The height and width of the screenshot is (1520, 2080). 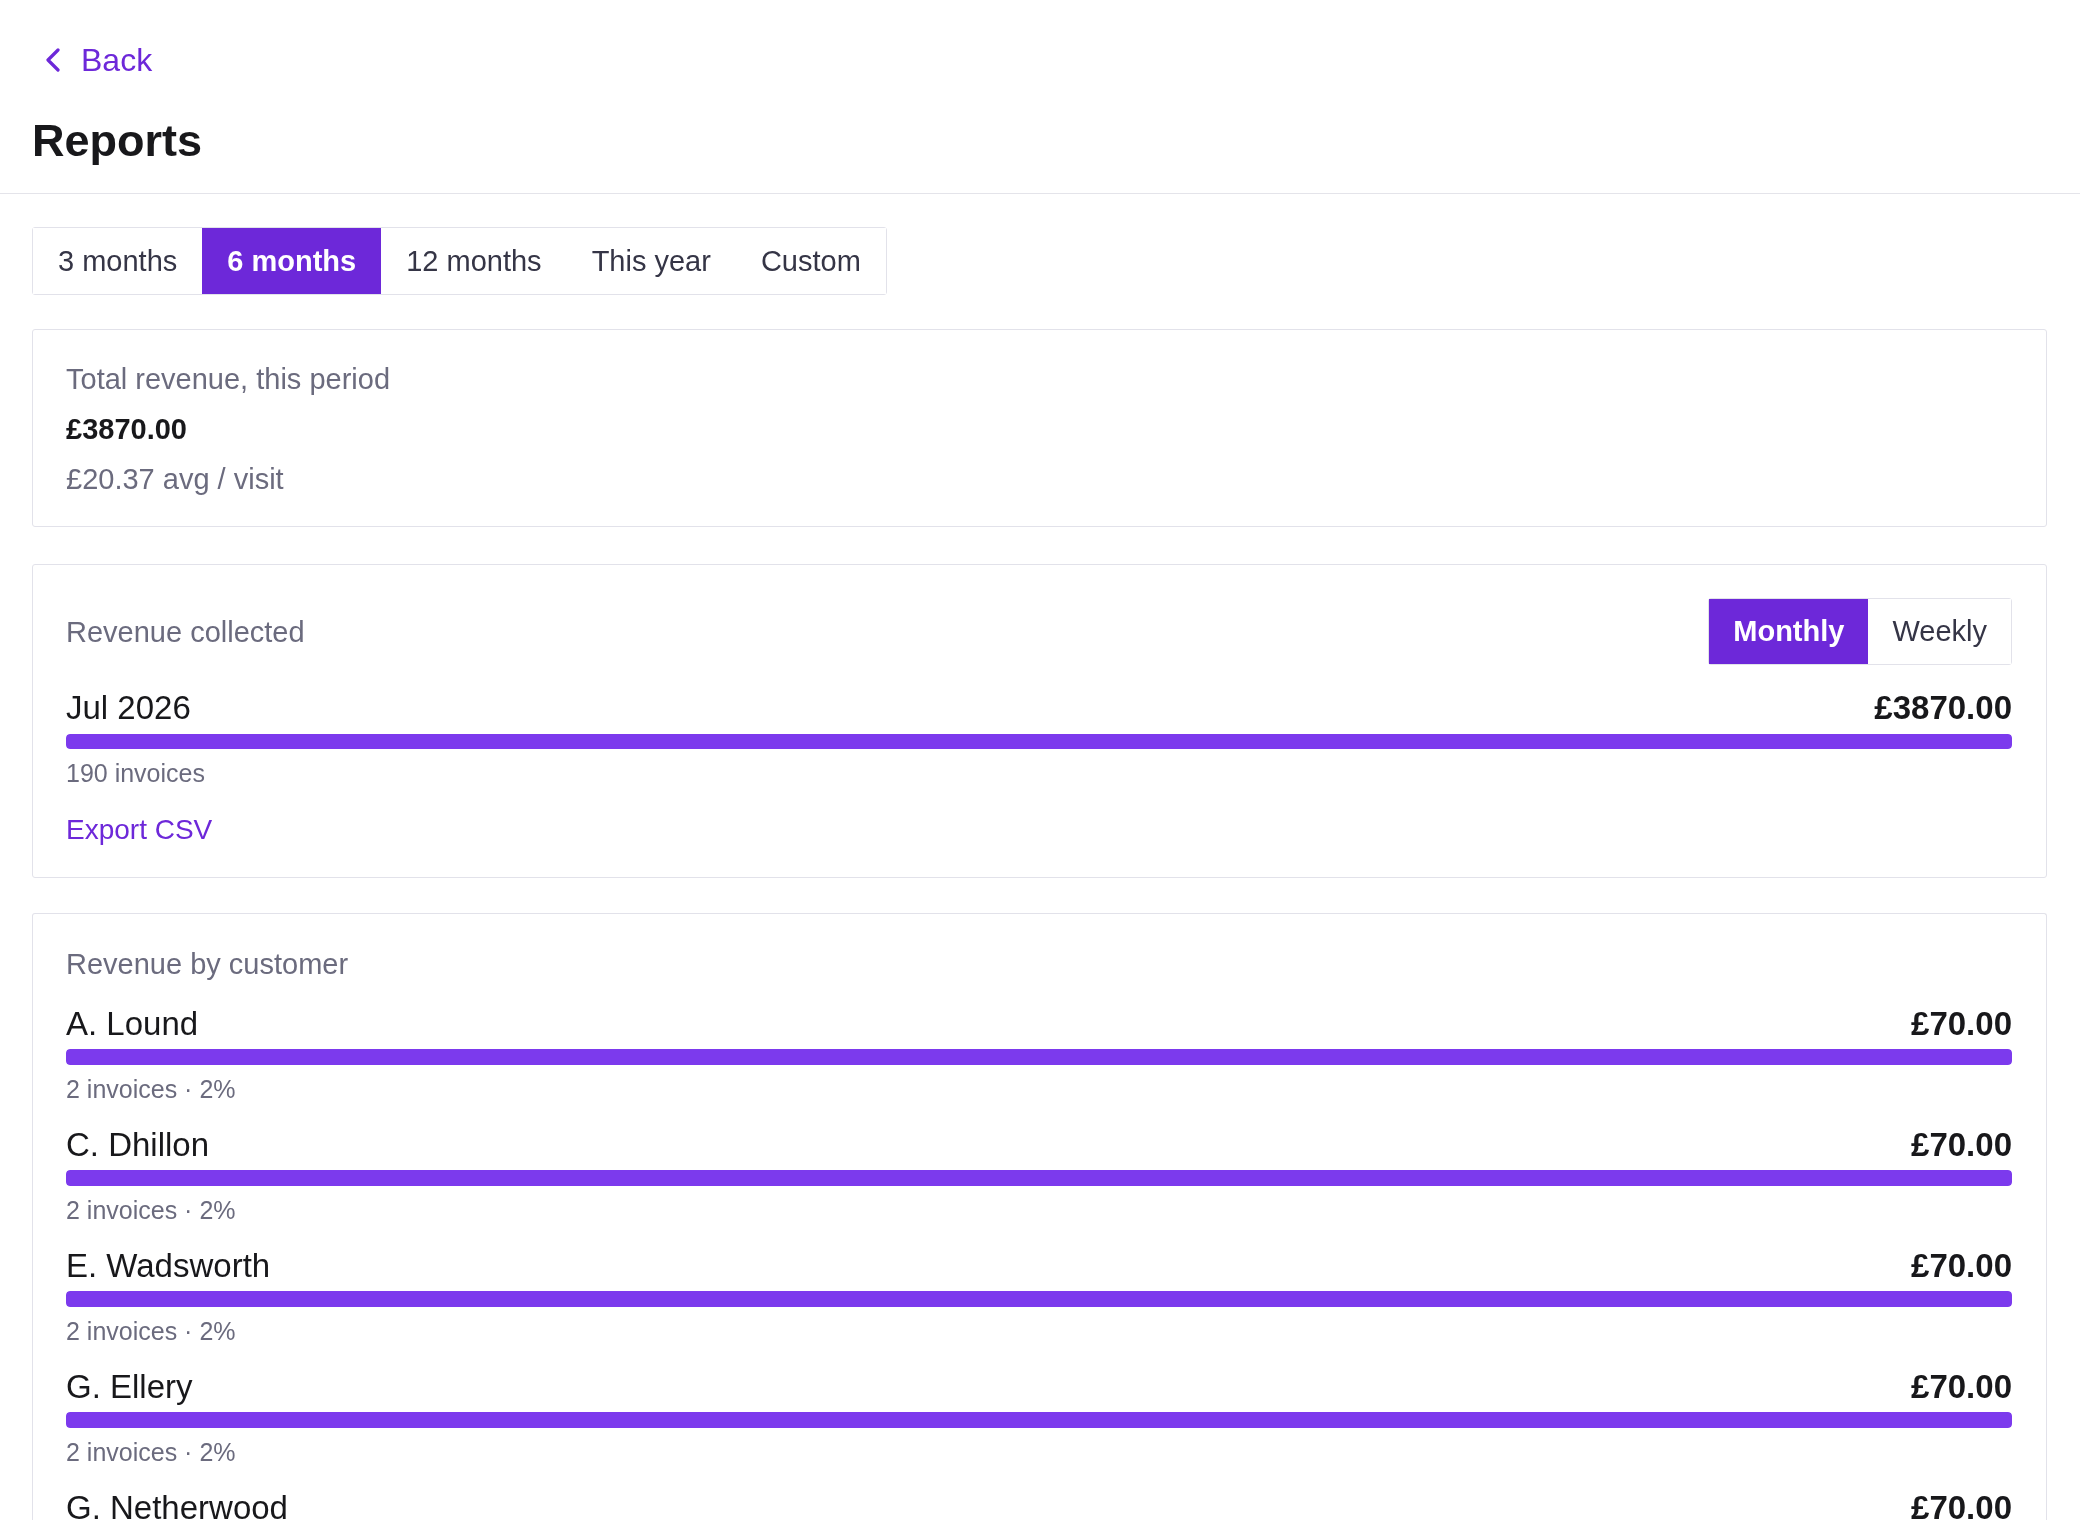 What do you see at coordinates (53, 60) in the screenshot?
I see `chevron-left-icon` at bounding box center [53, 60].